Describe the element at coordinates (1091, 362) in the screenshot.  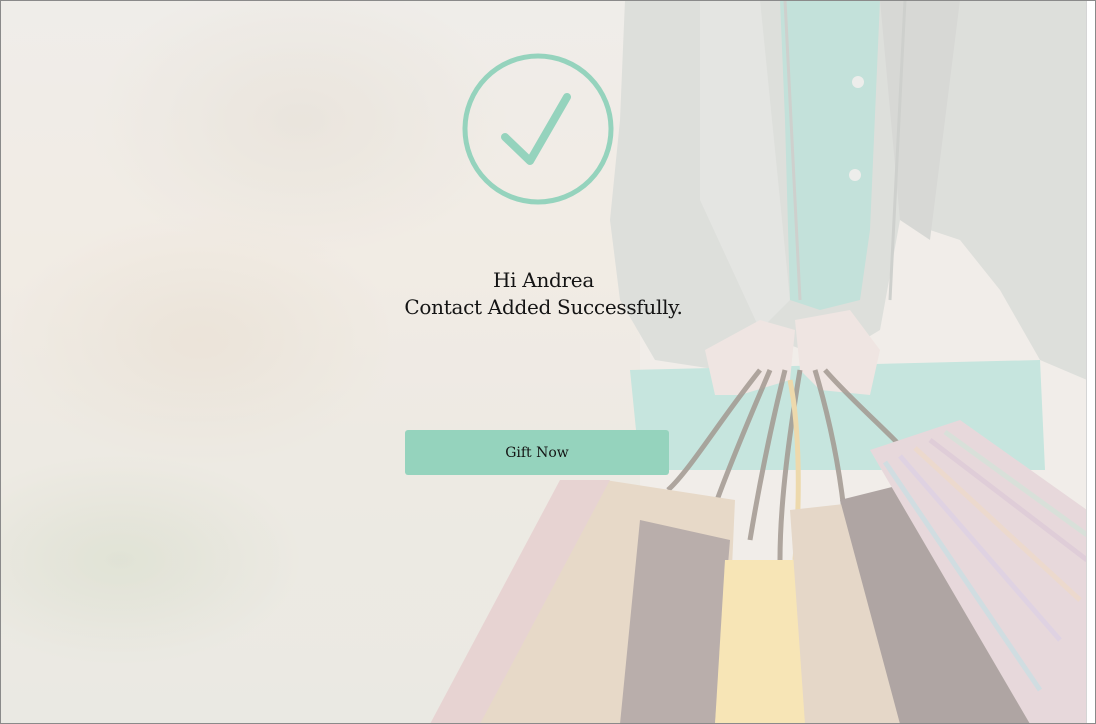
I see `right-edge-strip` at that location.